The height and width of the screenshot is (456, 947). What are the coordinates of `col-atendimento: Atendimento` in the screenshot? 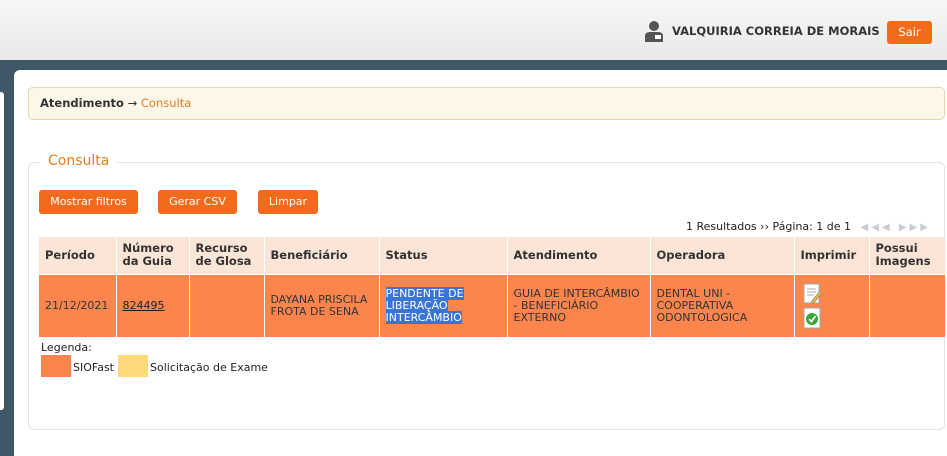 It's located at (579, 255).